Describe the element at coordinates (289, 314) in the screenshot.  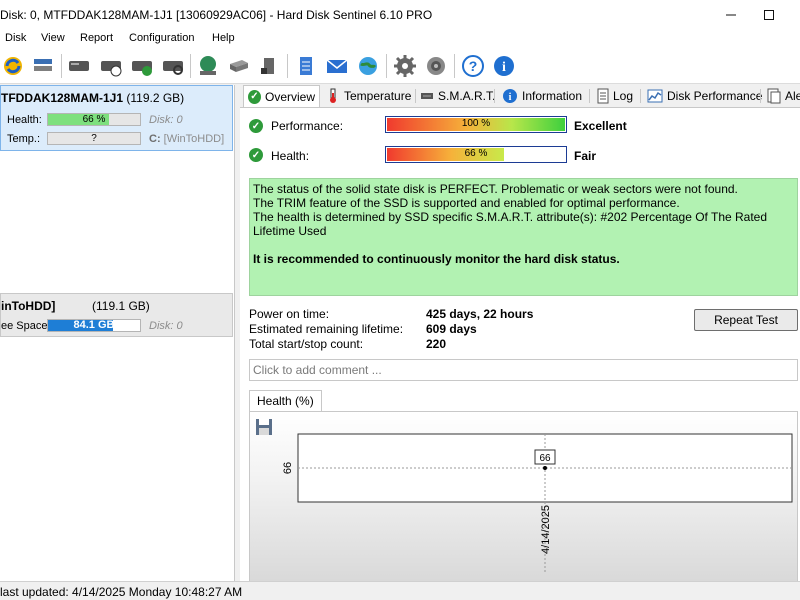
I see `power-on-label: Power on time:` at that location.